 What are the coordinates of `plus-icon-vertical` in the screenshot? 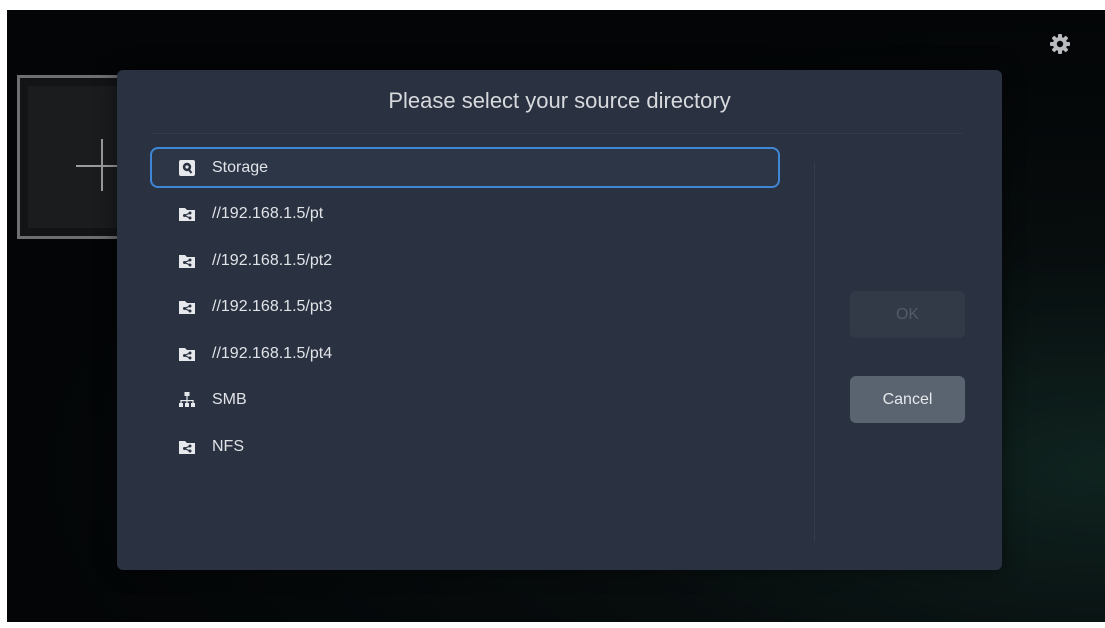 It's located at (102, 165).